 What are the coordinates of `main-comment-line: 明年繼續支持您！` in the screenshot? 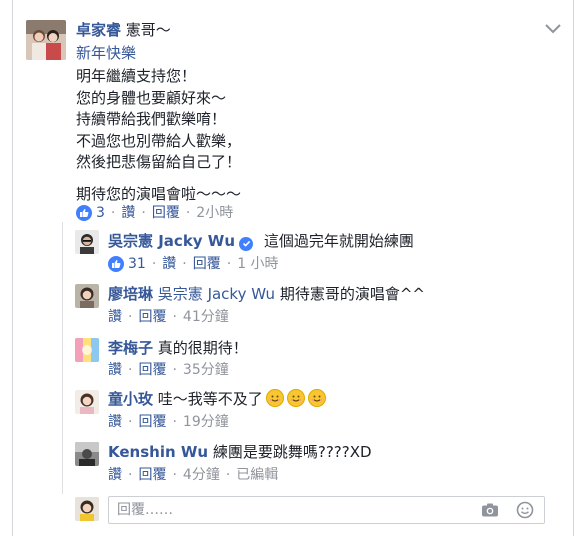 It's located at (136, 76).